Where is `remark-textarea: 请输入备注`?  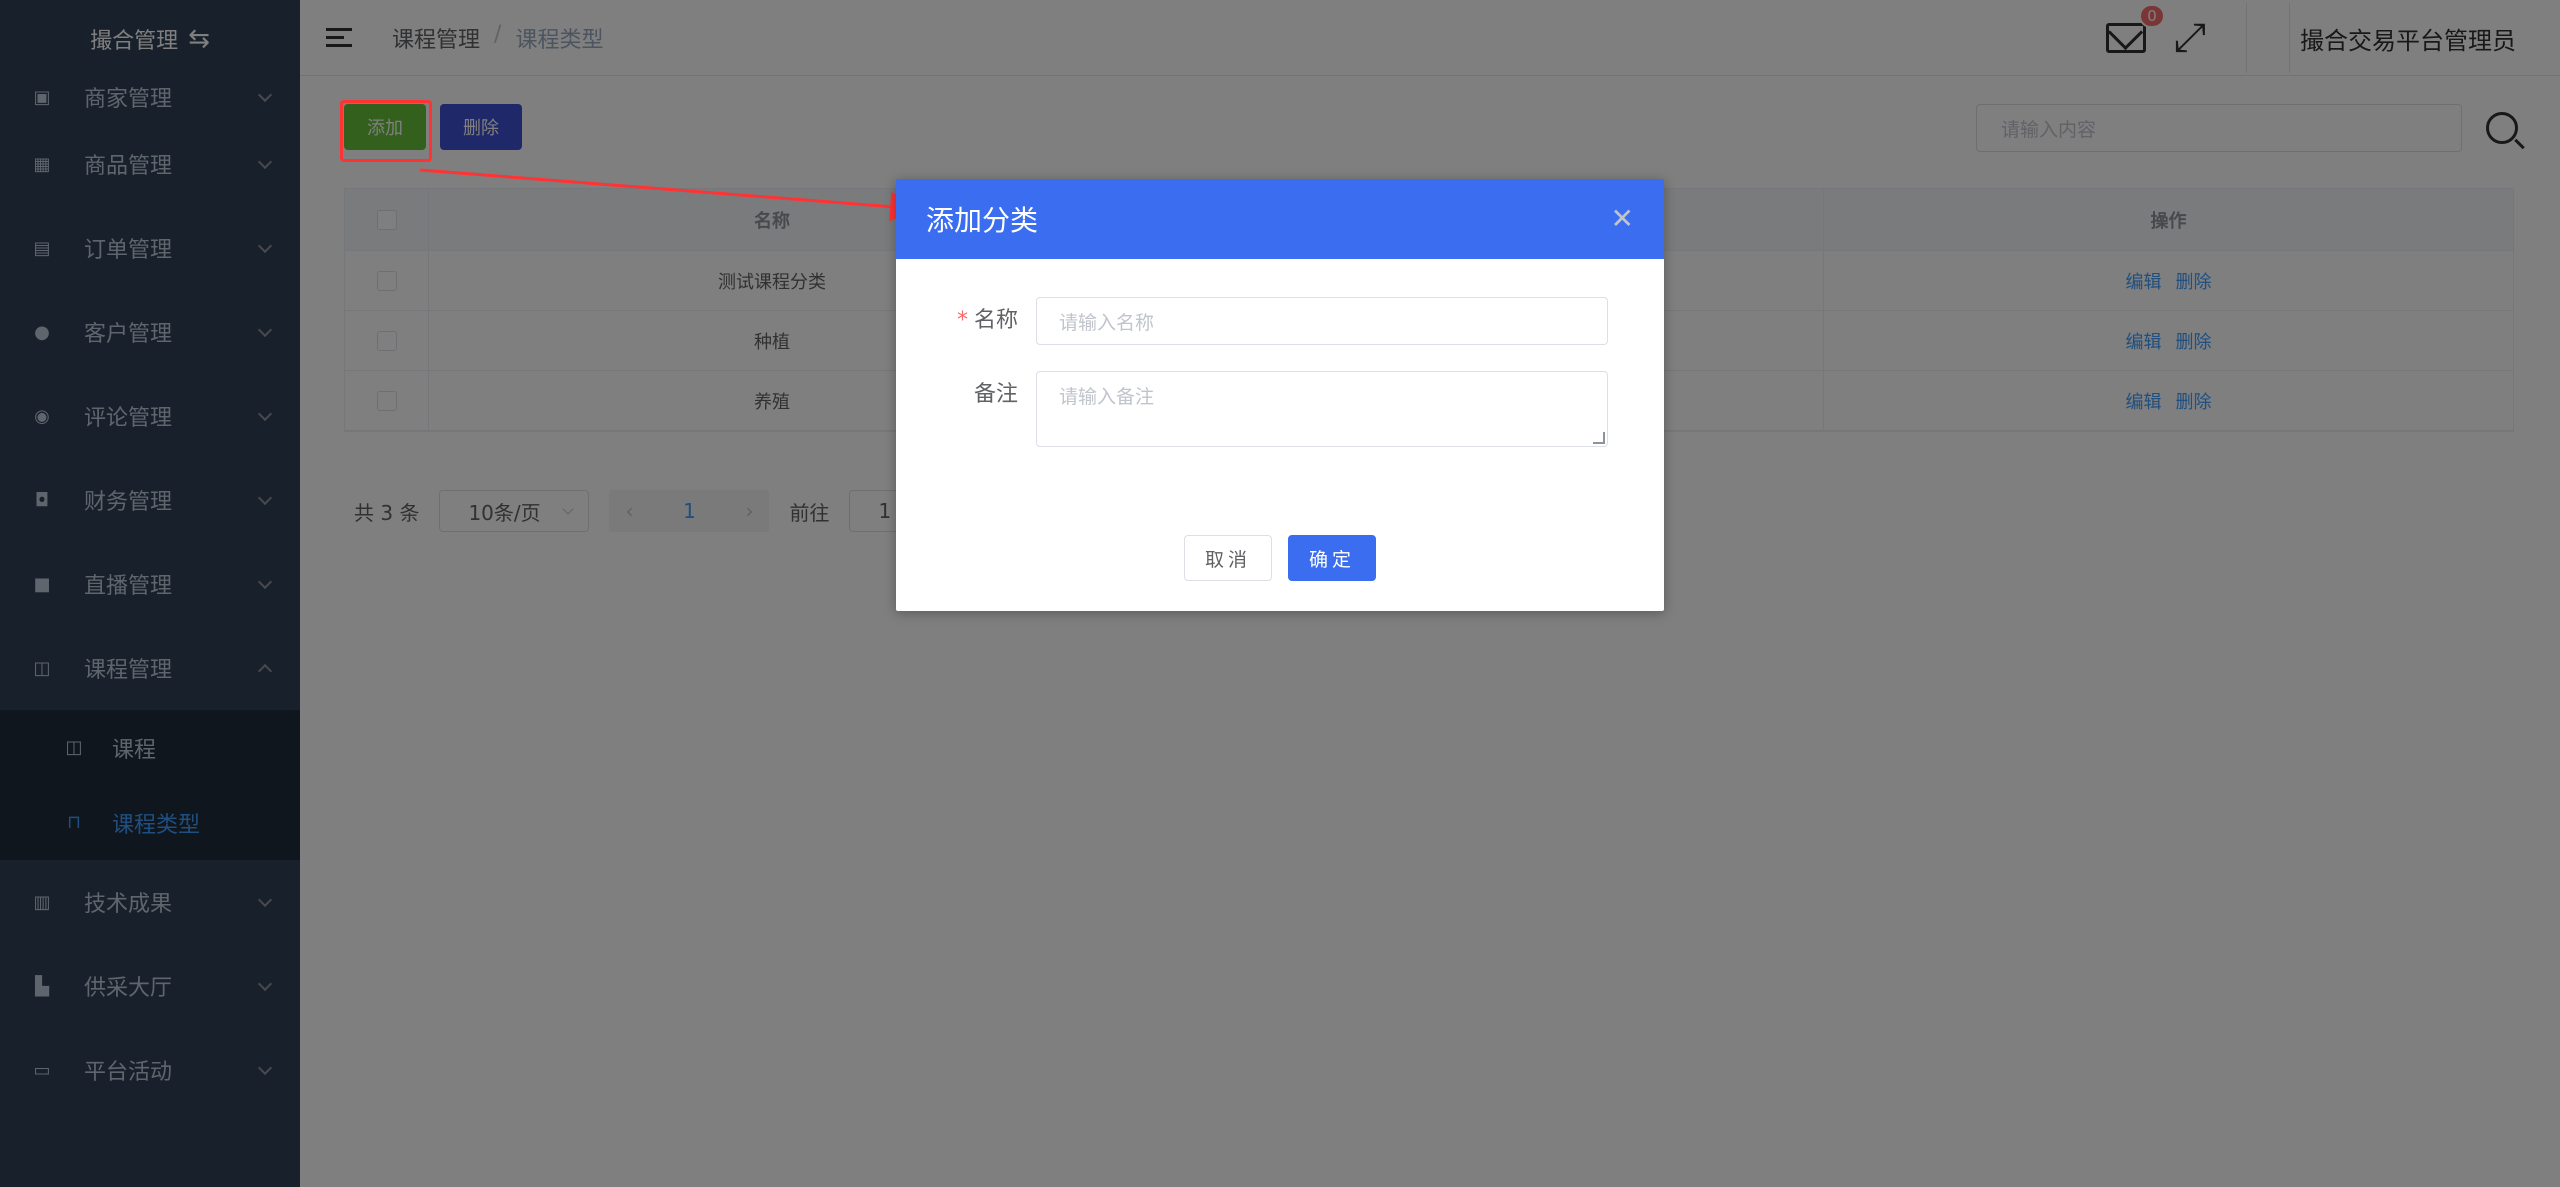
remark-textarea: 请输入备注 is located at coordinates (1322, 409).